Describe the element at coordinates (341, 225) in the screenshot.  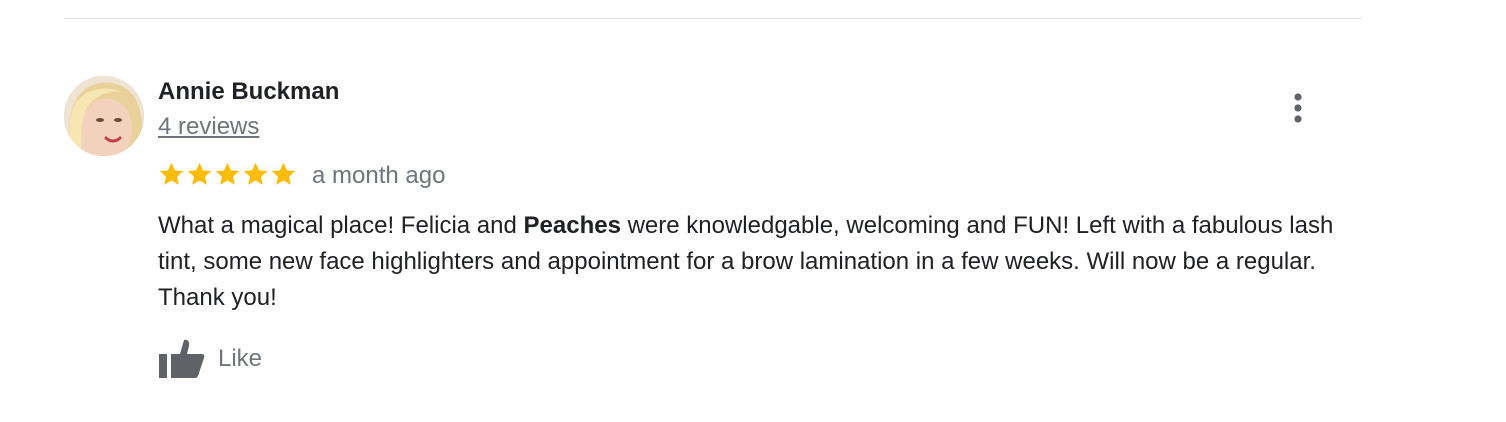
I see `review-text-part: What a magical place! Felicia and` at that location.